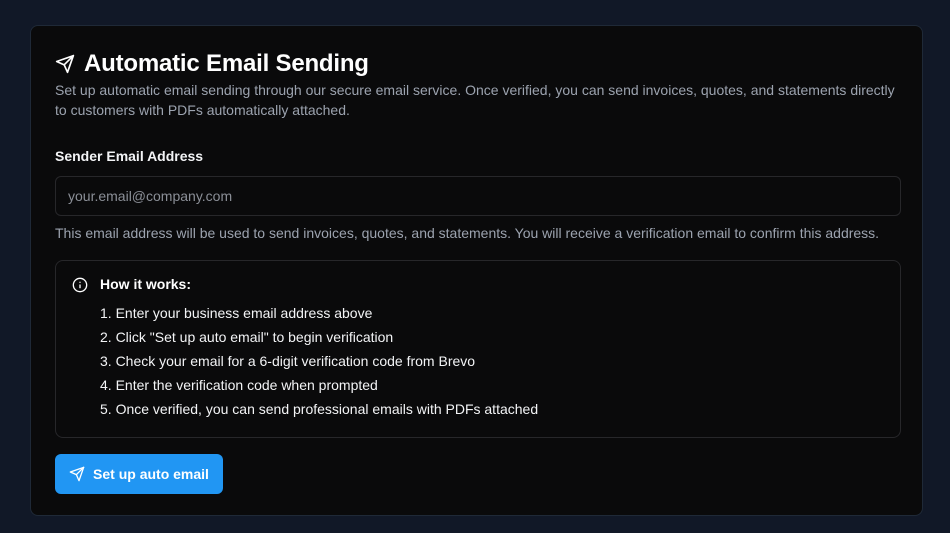  What do you see at coordinates (80, 287) in the screenshot?
I see `info-icon` at bounding box center [80, 287].